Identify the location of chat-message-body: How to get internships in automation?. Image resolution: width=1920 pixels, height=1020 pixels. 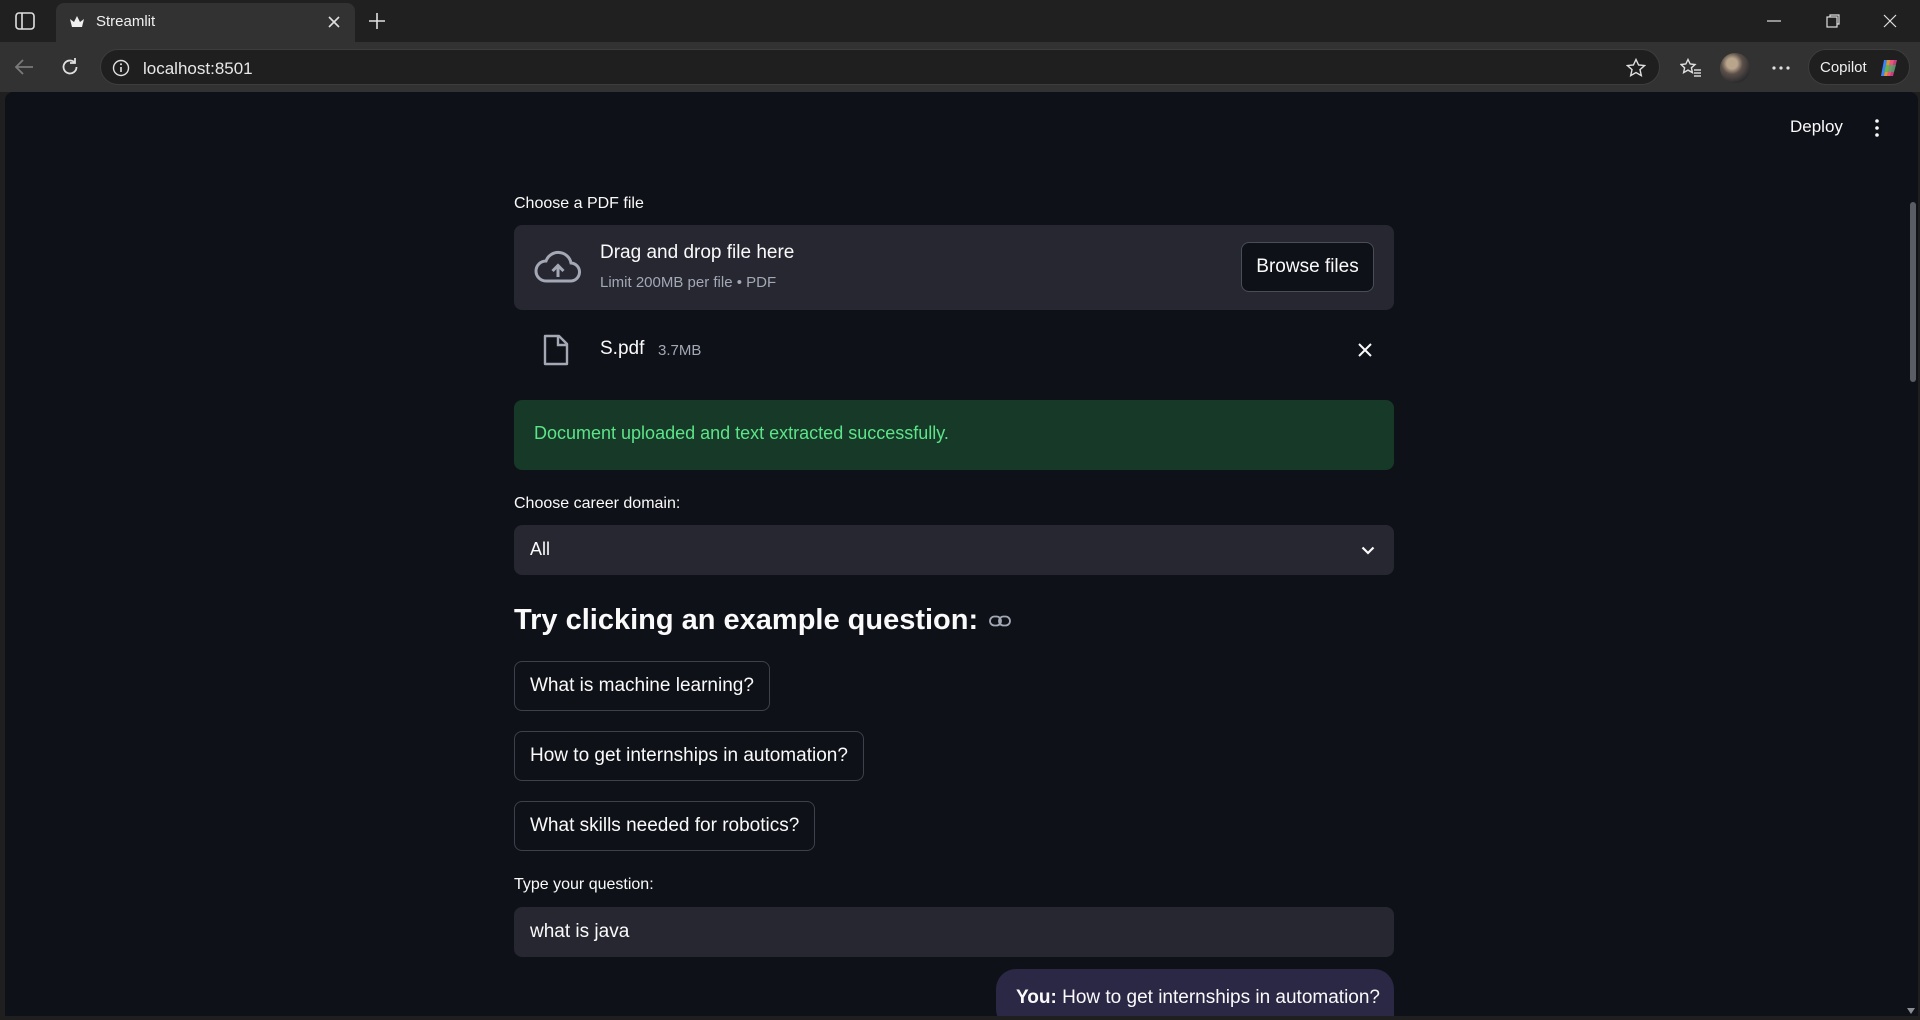
(1221, 997).